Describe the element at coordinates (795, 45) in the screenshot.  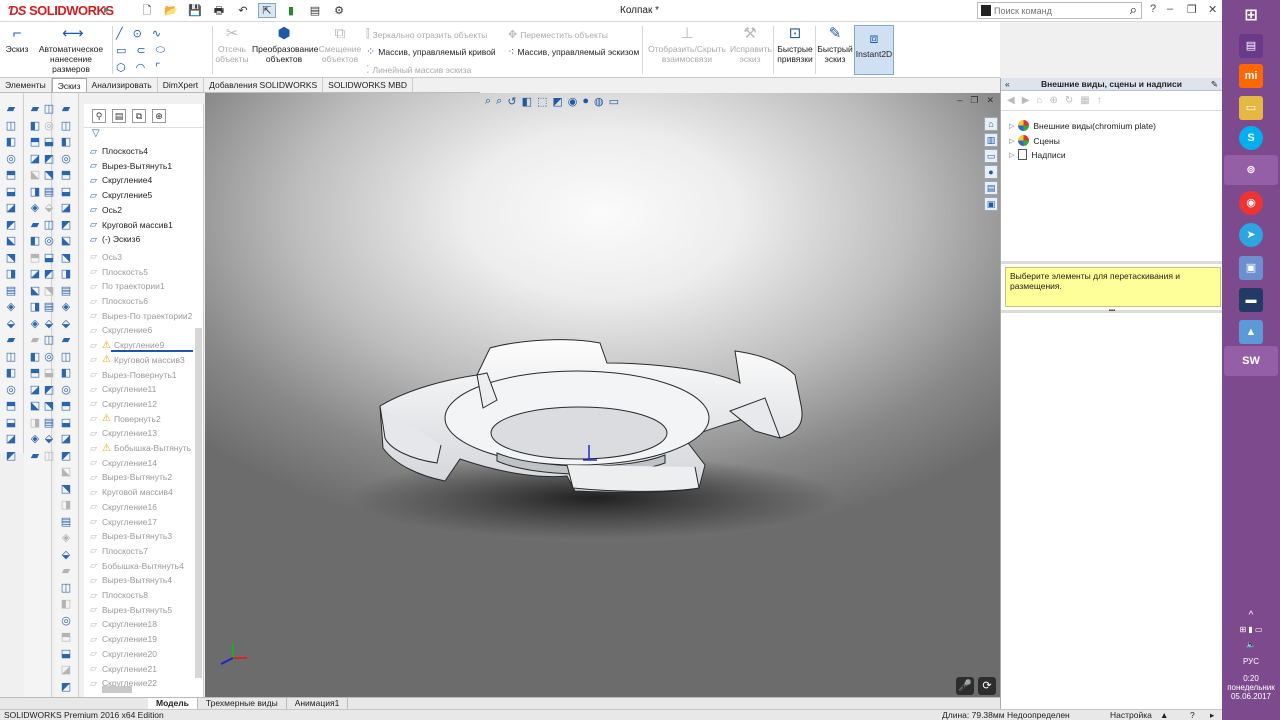
I see `quick-snaps-button: ⊡ Быстрые привязки` at that location.